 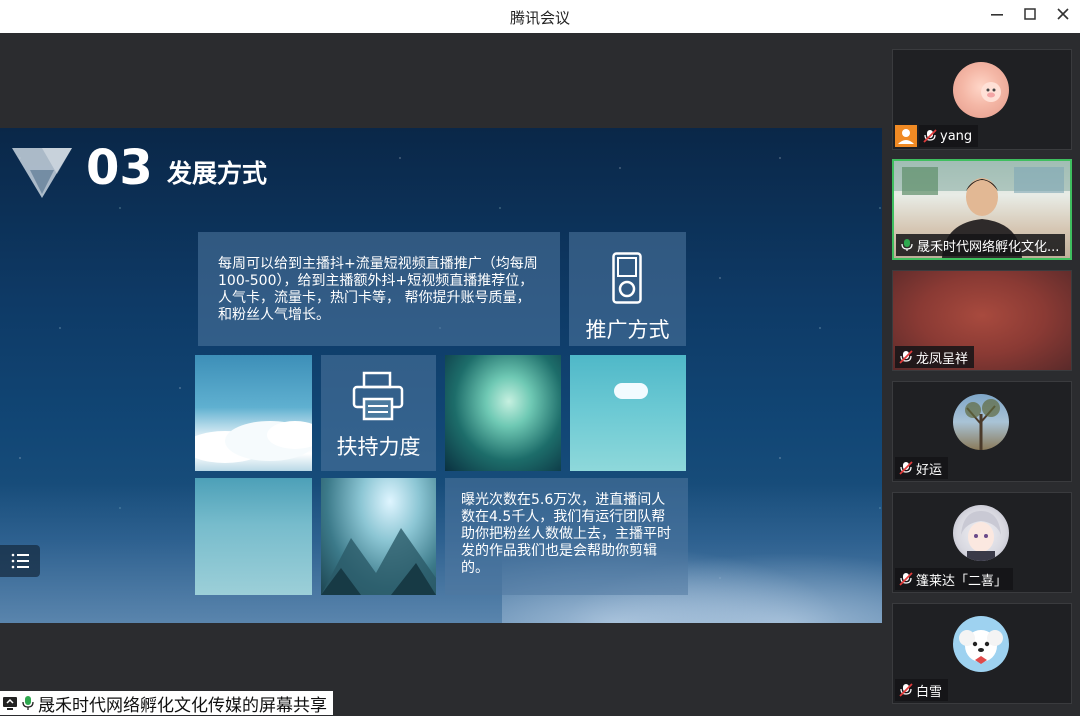 What do you see at coordinates (119, 168) in the screenshot?
I see `section-number: 03` at bounding box center [119, 168].